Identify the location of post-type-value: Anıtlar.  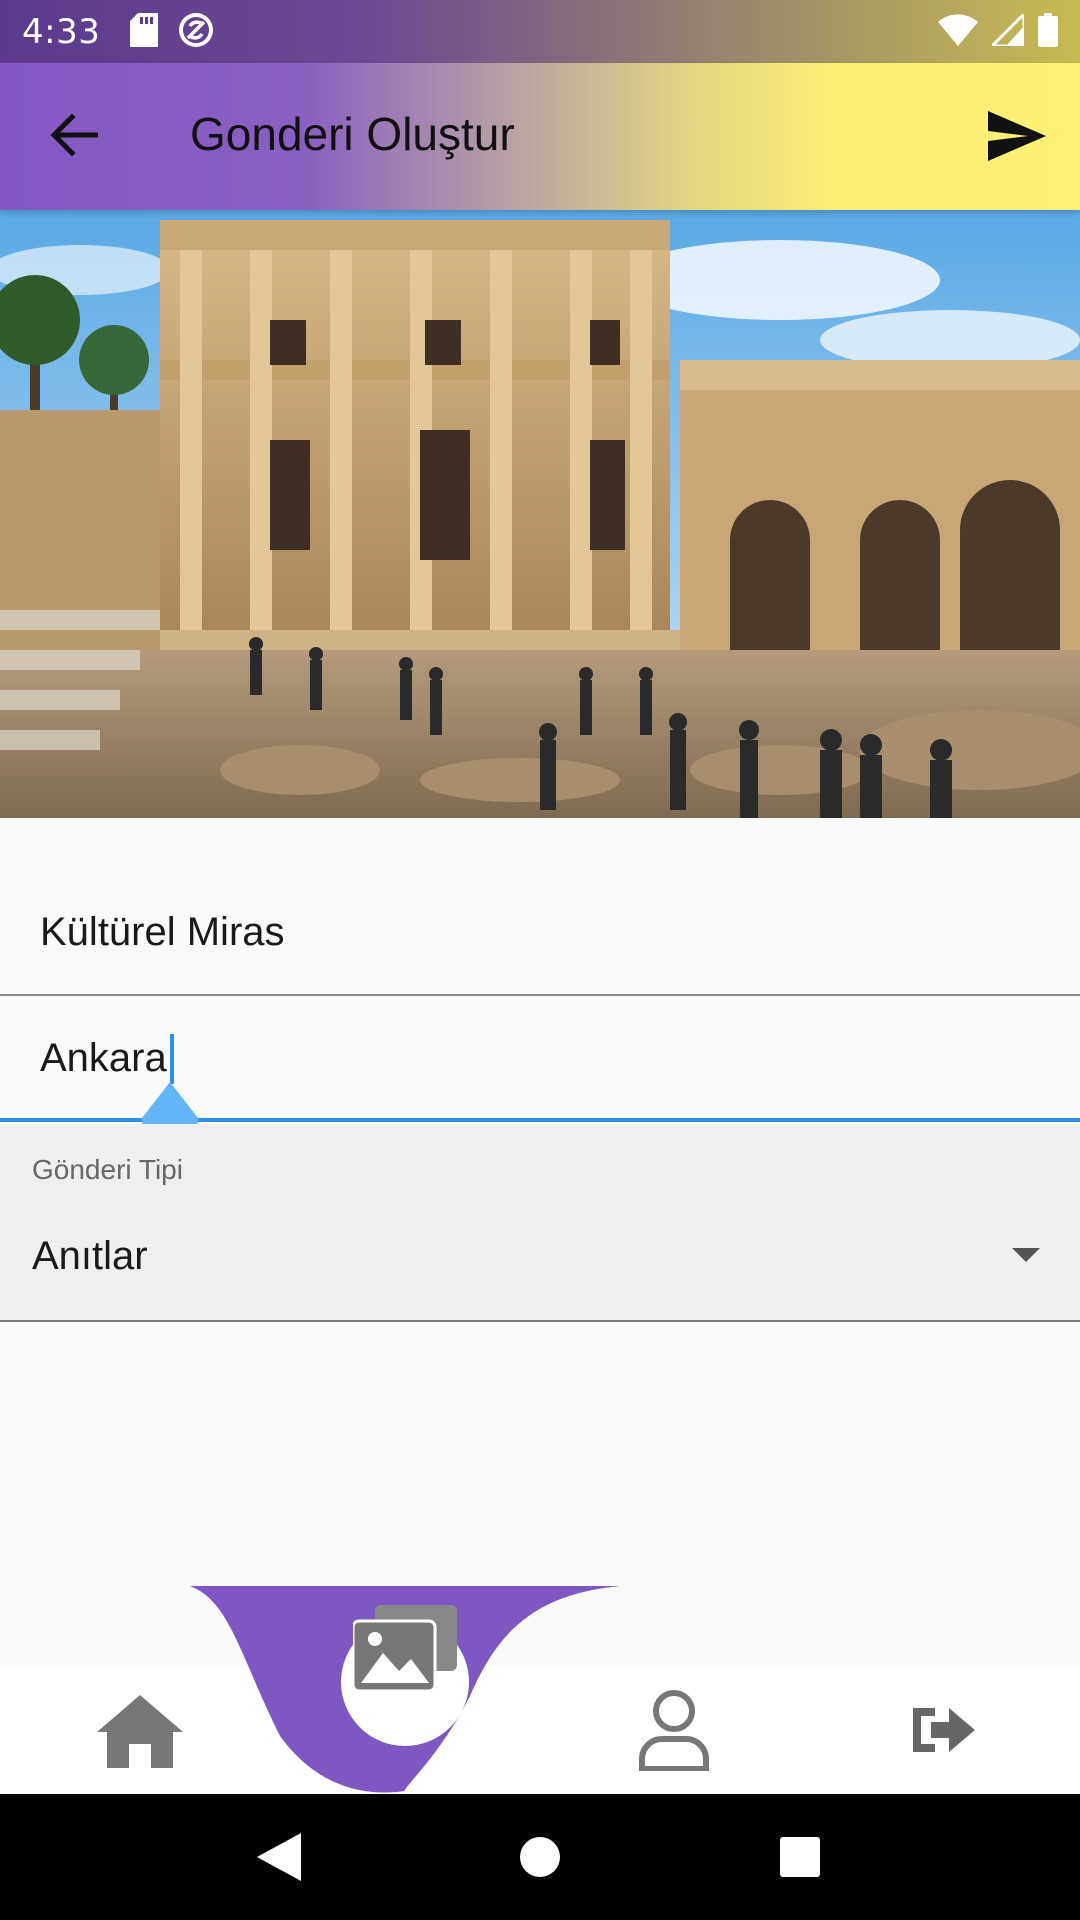
(90, 1256).